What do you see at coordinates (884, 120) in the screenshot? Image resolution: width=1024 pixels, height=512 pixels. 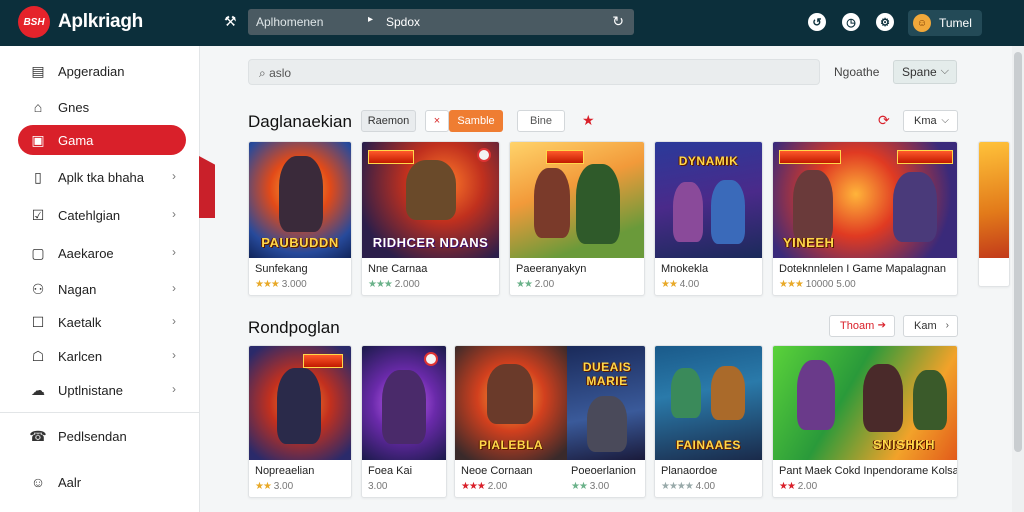 I see `refresh-icon: ⟳` at bounding box center [884, 120].